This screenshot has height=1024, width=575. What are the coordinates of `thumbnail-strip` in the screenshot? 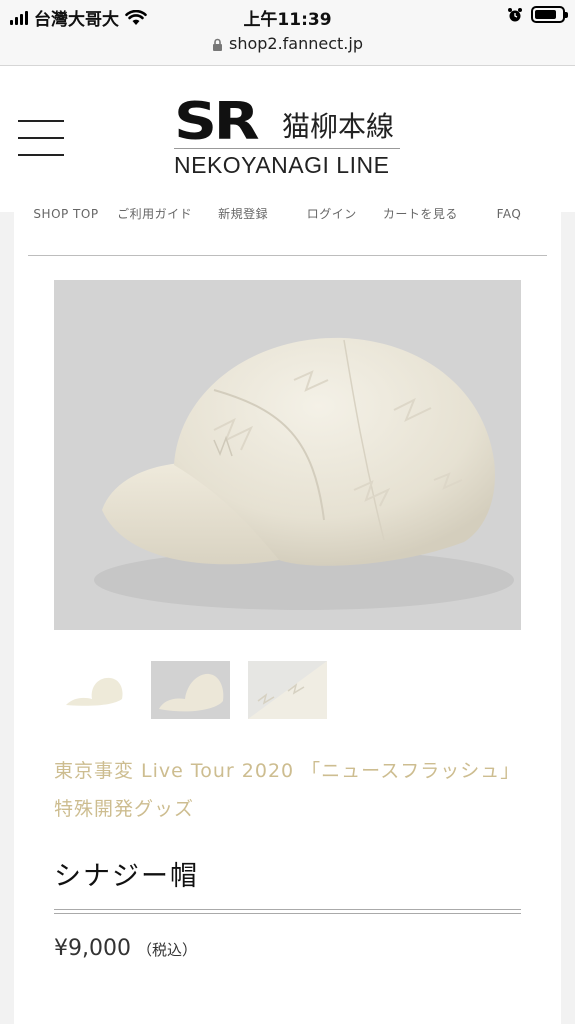 It's located at (190, 690).